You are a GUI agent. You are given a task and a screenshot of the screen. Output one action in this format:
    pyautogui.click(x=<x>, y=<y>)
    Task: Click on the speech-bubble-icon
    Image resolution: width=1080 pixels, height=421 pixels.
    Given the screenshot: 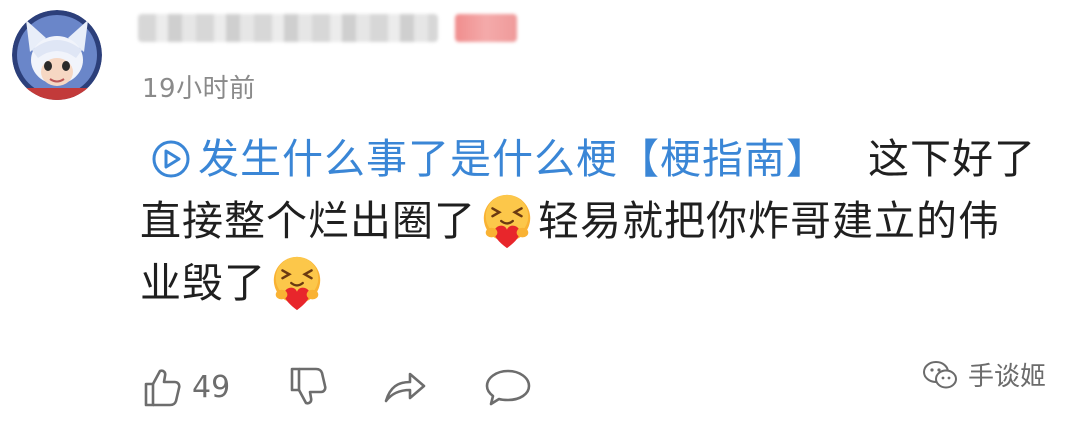 What is the action you would take?
    pyautogui.click(x=508, y=387)
    